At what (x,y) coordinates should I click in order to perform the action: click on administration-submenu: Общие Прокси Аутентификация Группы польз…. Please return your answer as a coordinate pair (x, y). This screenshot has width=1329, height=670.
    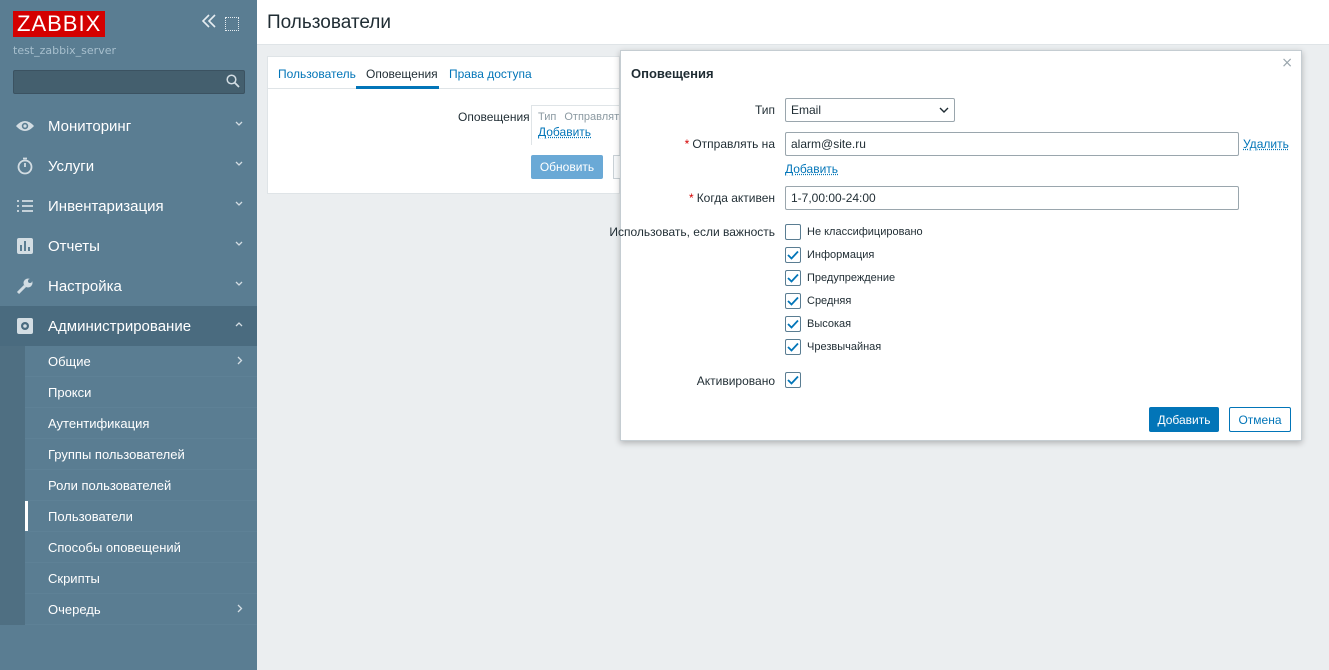
    Looking at the image, I should click on (128, 485).